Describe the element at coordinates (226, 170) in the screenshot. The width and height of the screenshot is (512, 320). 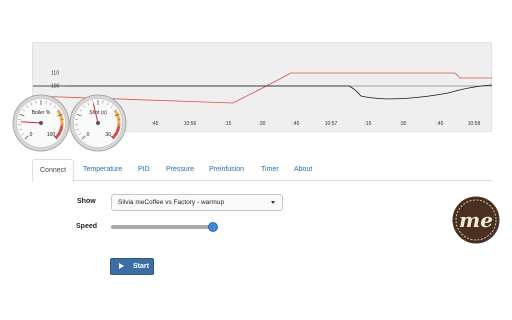
I see `tab-preinfusion: Preinfusion` at that location.